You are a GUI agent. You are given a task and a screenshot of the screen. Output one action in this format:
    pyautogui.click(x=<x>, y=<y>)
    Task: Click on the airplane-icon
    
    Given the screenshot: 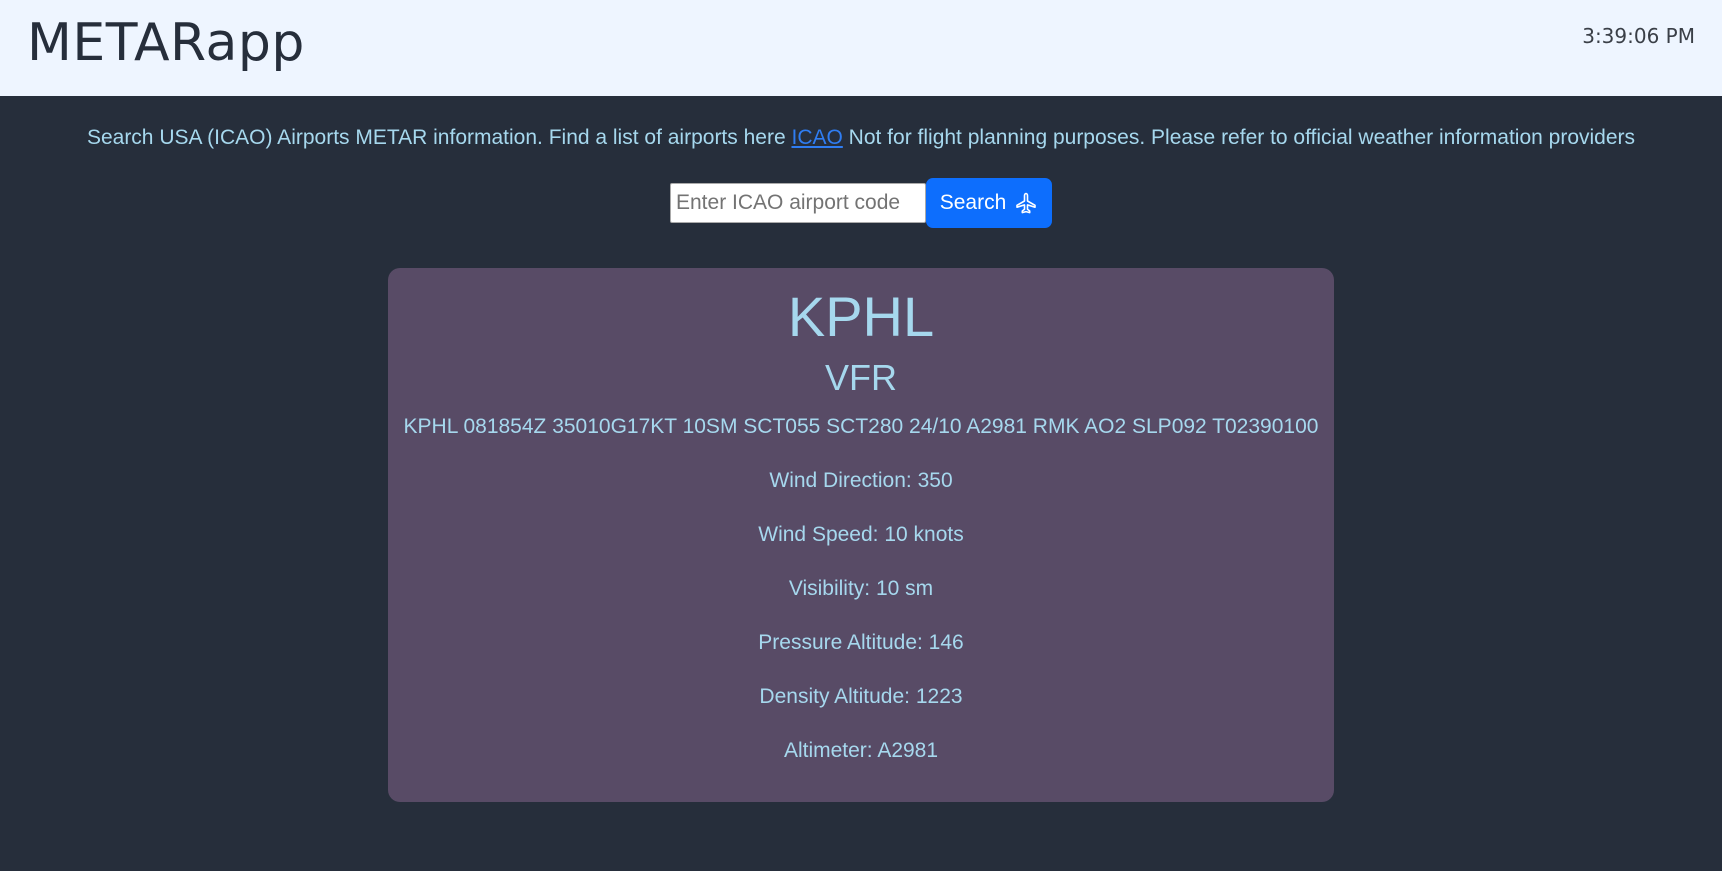 What is the action you would take?
    pyautogui.click(x=1026, y=203)
    